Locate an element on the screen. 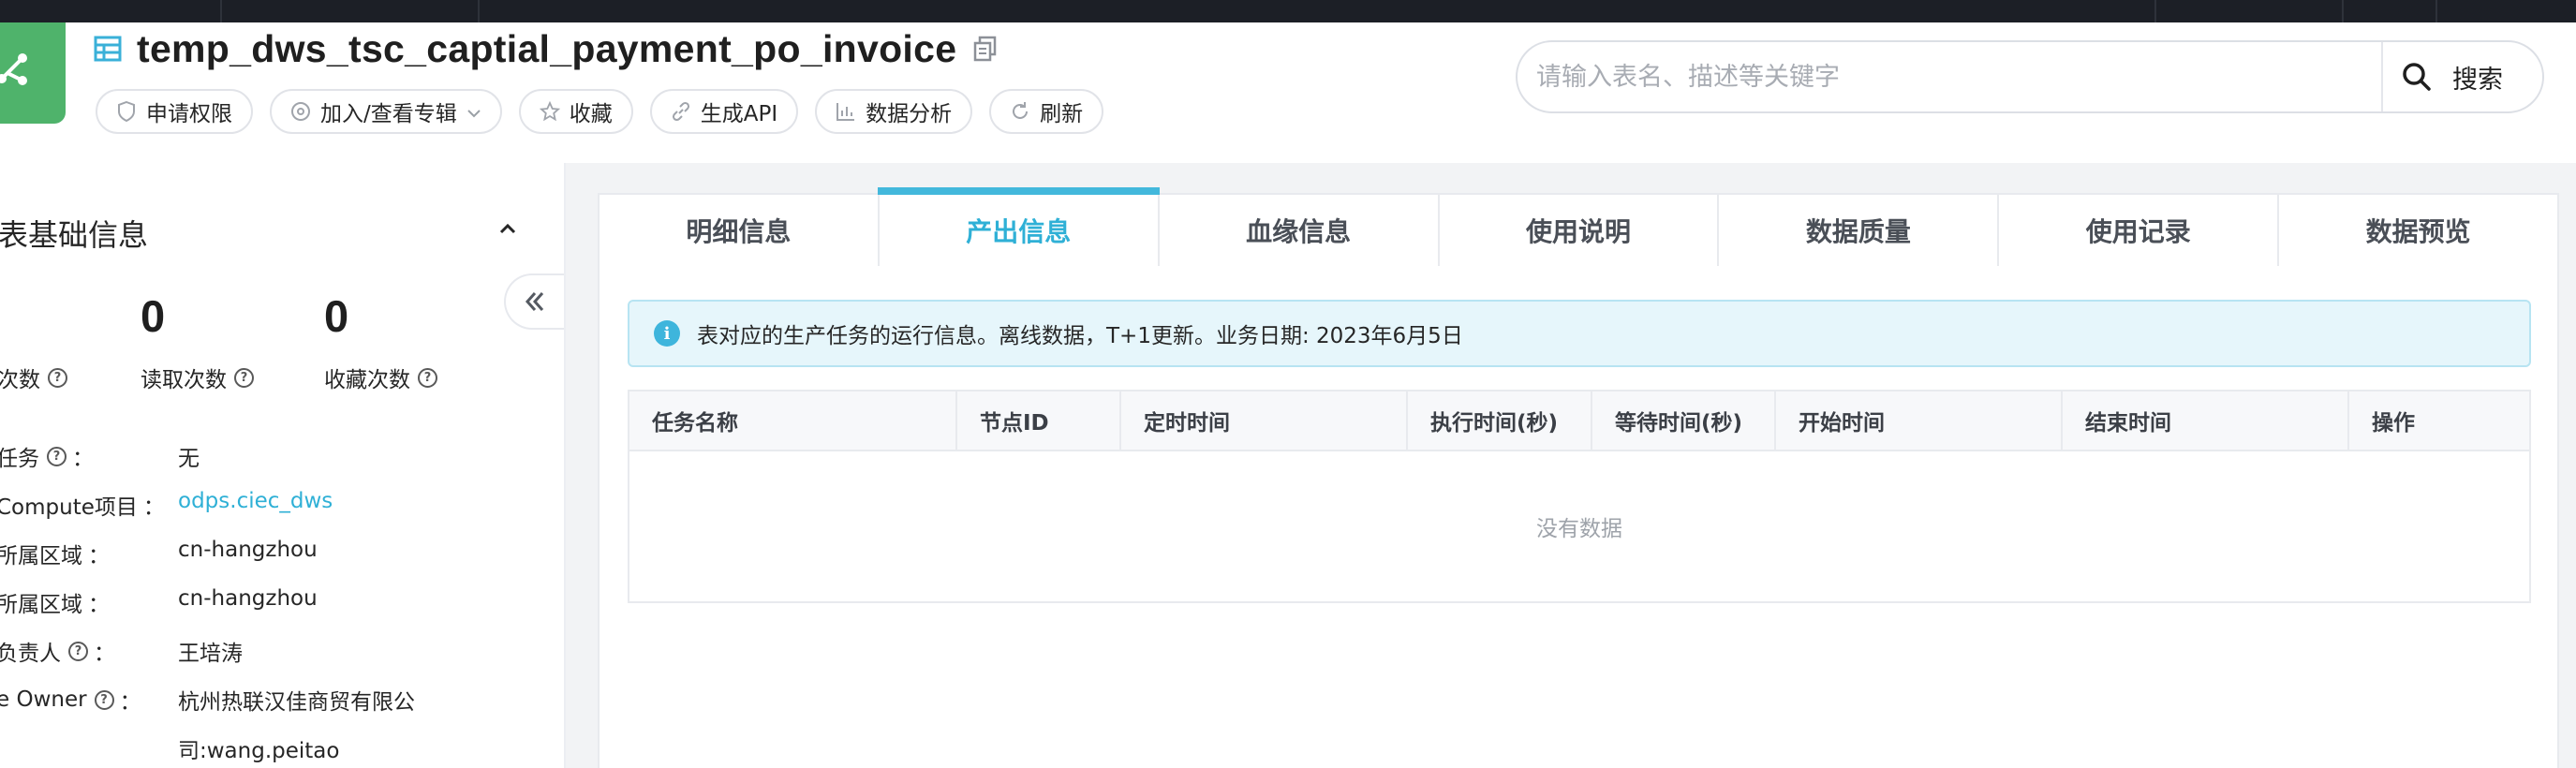 This screenshot has width=2576, height=768. copy-icon is located at coordinates (986, 49).